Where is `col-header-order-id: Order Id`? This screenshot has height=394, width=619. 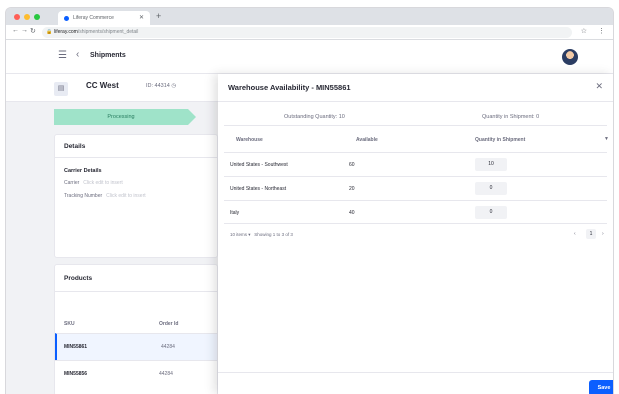 col-header-order-id: Order Id is located at coordinates (168, 324).